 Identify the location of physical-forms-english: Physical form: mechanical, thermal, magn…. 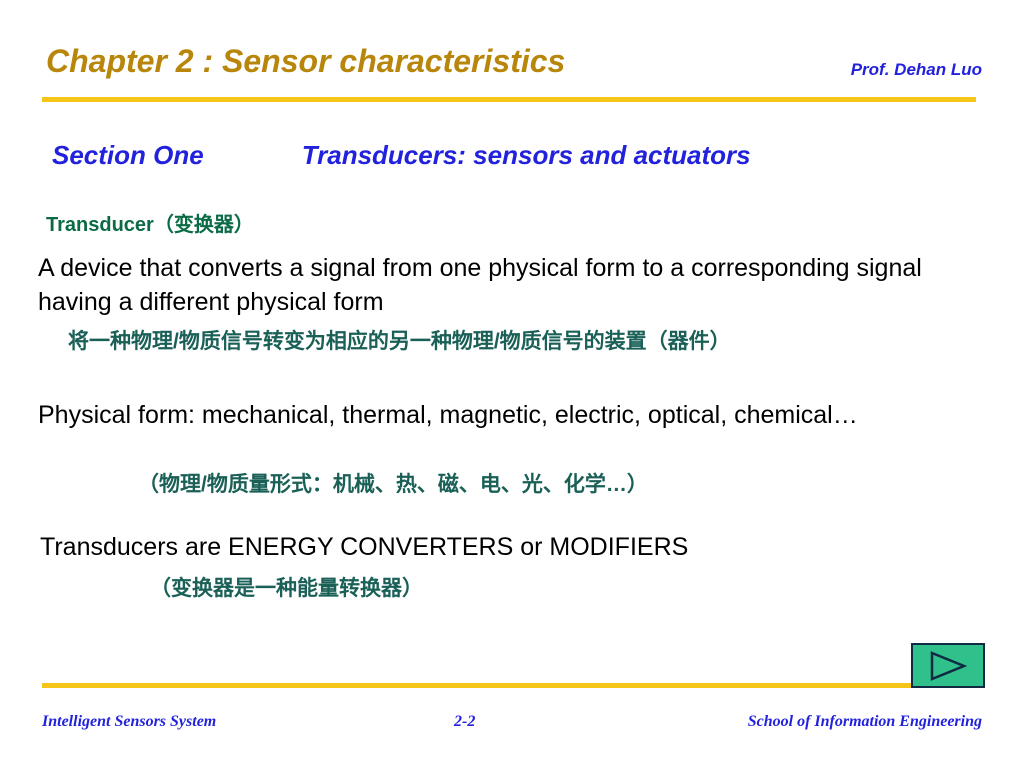
(448, 415).